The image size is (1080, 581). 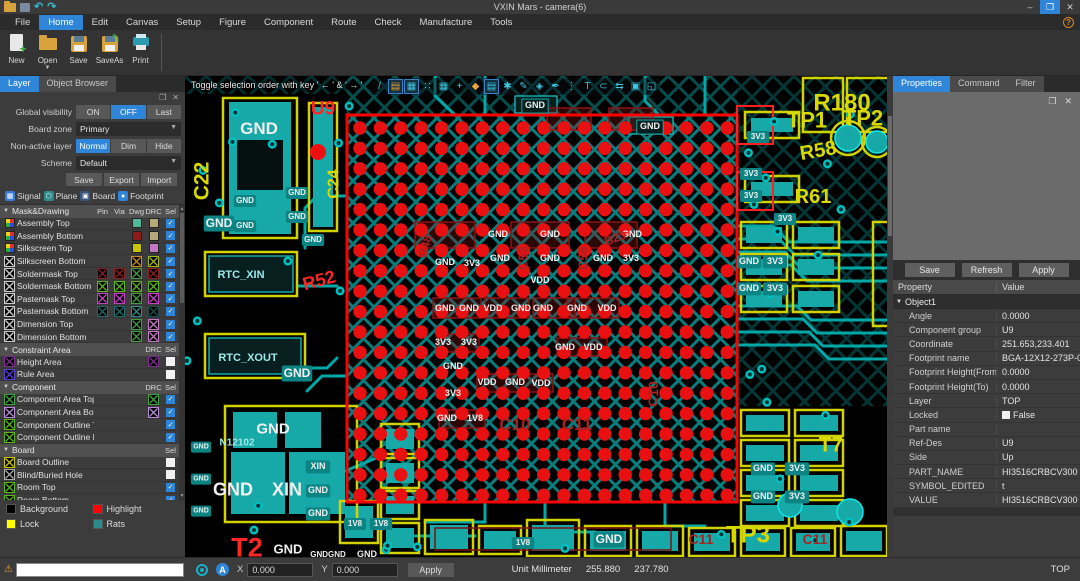 What do you see at coordinates (128, 145) in the screenshot?
I see `option-dim: Dim` at bounding box center [128, 145].